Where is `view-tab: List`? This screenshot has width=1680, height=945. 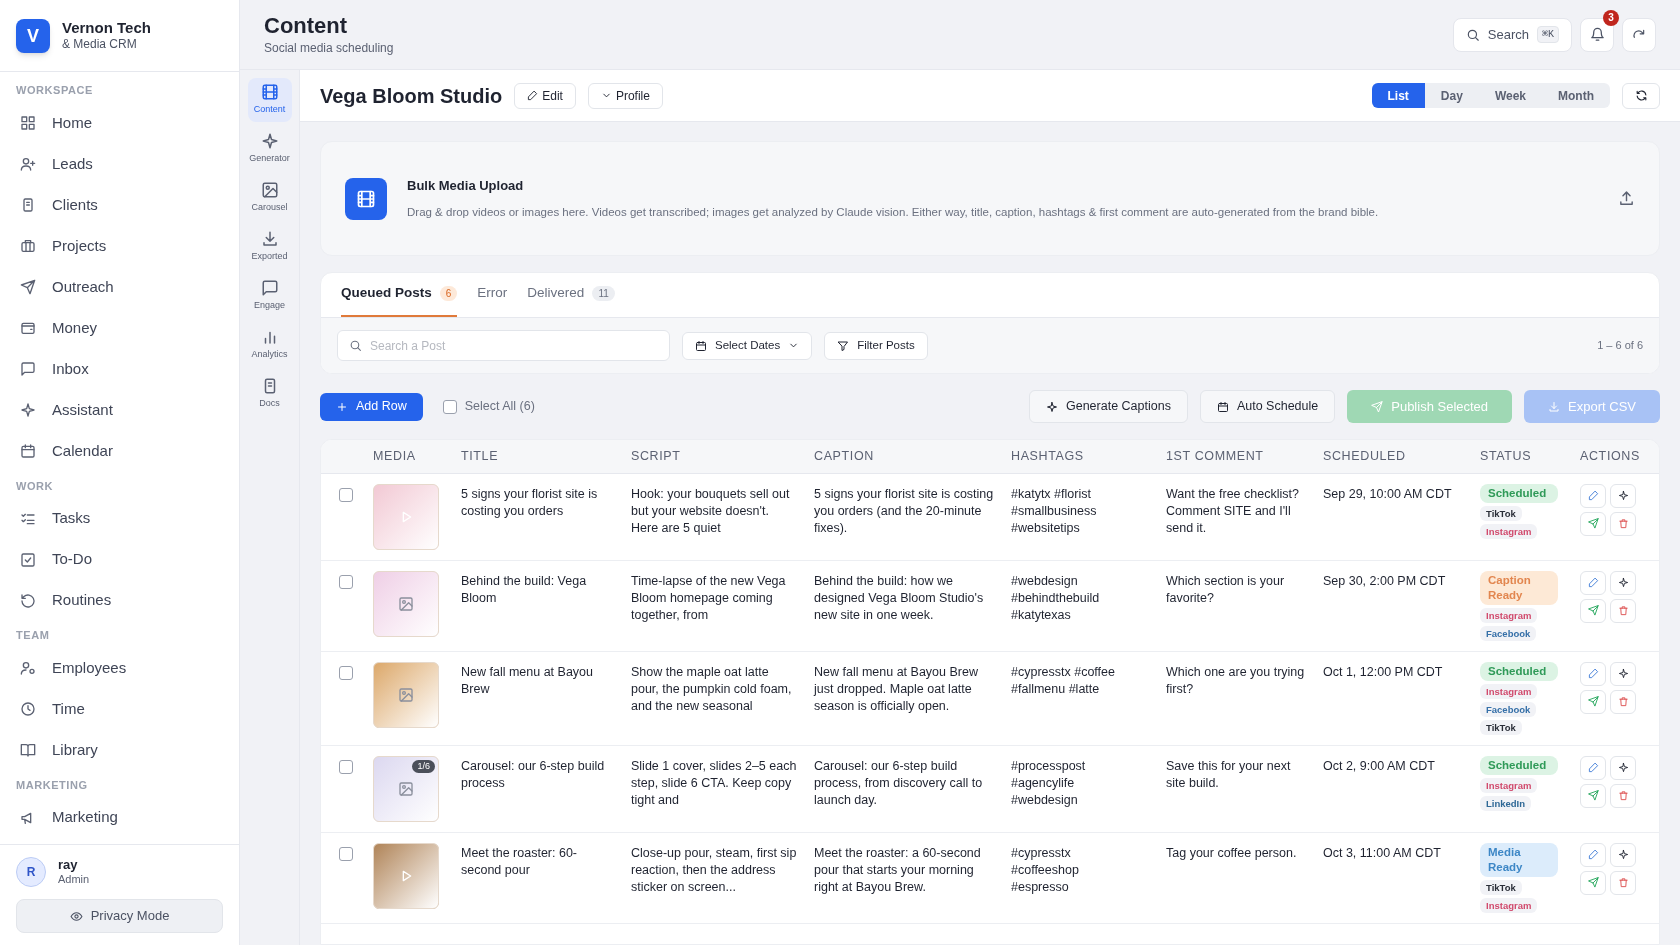
view-tab: List is located at coordinates (1398, 95).